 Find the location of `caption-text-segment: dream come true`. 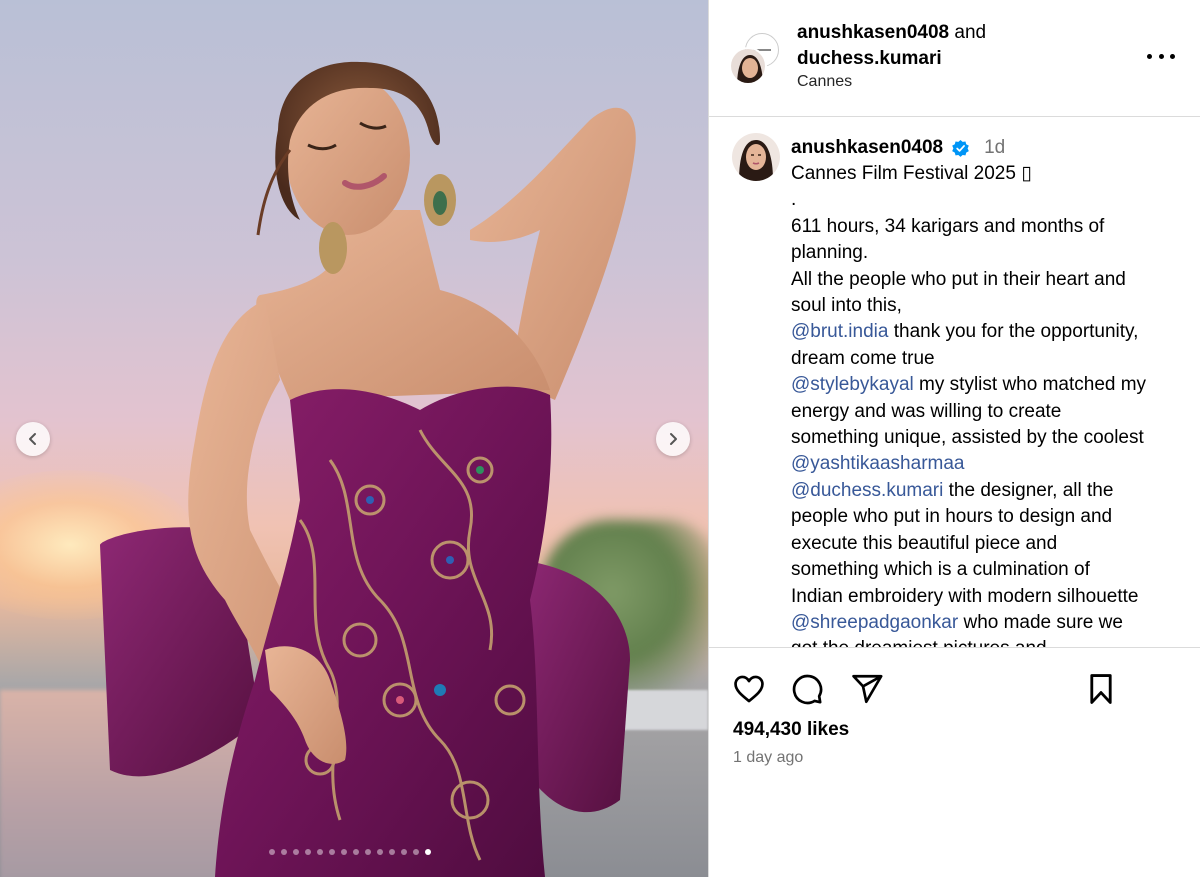

caption-text-segment: dream come true is located at coordinates (863, 358).